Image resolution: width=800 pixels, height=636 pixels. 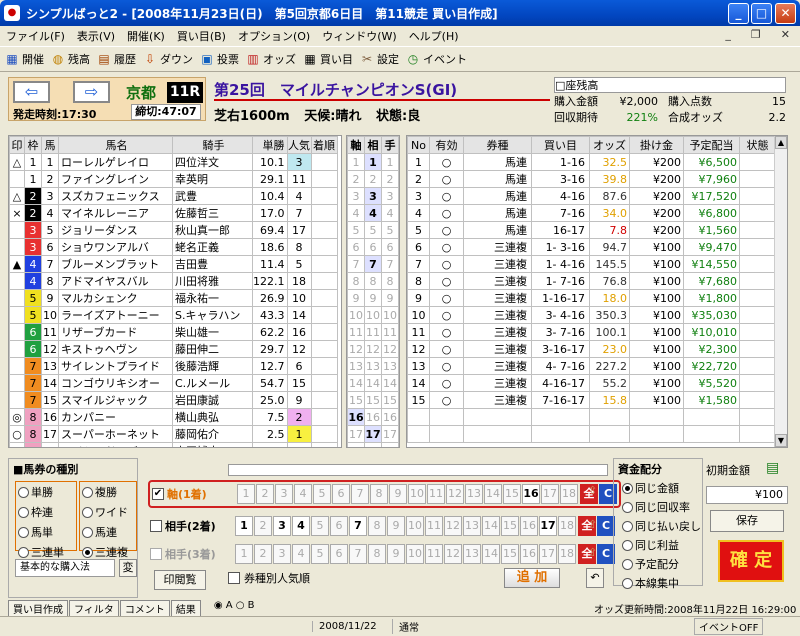 I want to click on toolbar-odds-button: ▥ オッズ, so click(x=270, y=59).